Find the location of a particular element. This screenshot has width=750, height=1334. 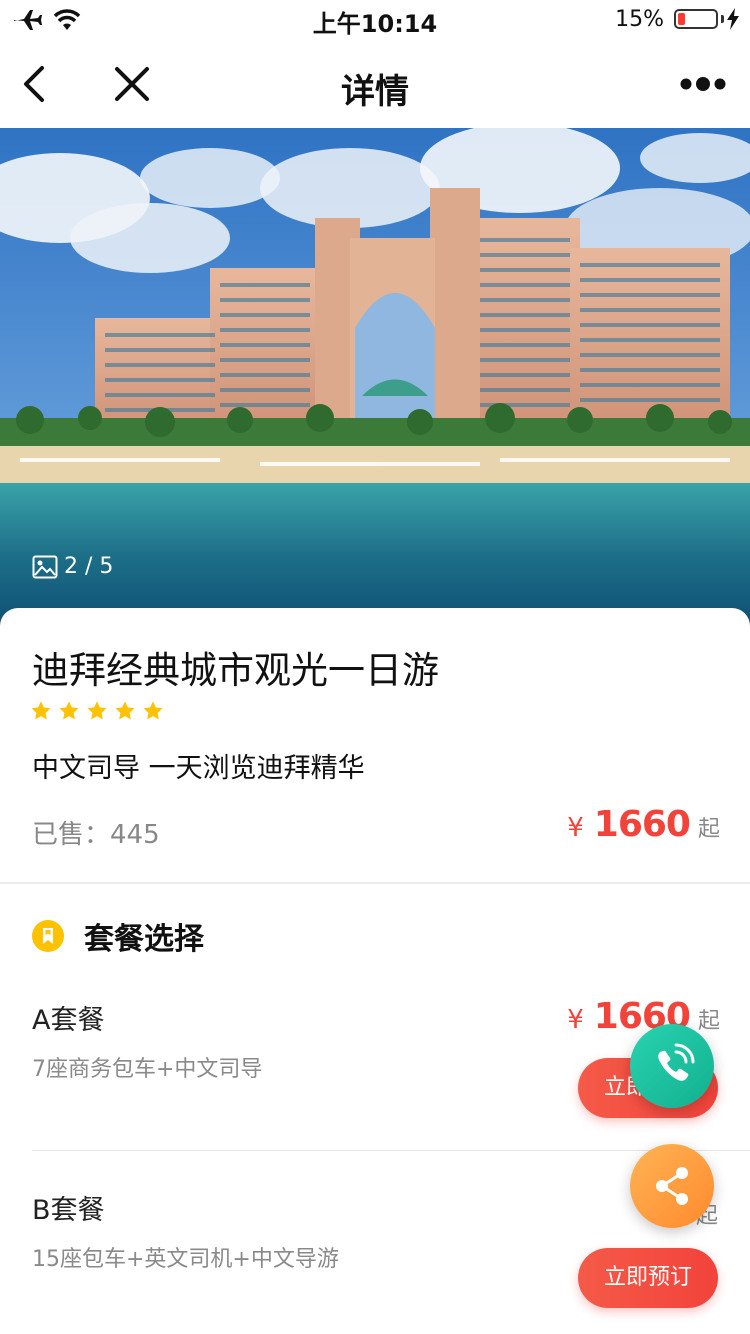

packages-title: 套餐选择 is located at coordinates (144, 939).